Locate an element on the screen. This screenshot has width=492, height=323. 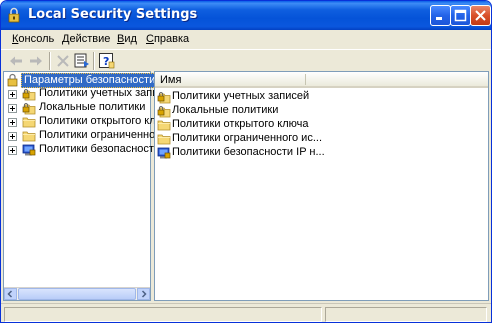
tree-item-label: Политики ограниченного is located at coordinates (102, 135).